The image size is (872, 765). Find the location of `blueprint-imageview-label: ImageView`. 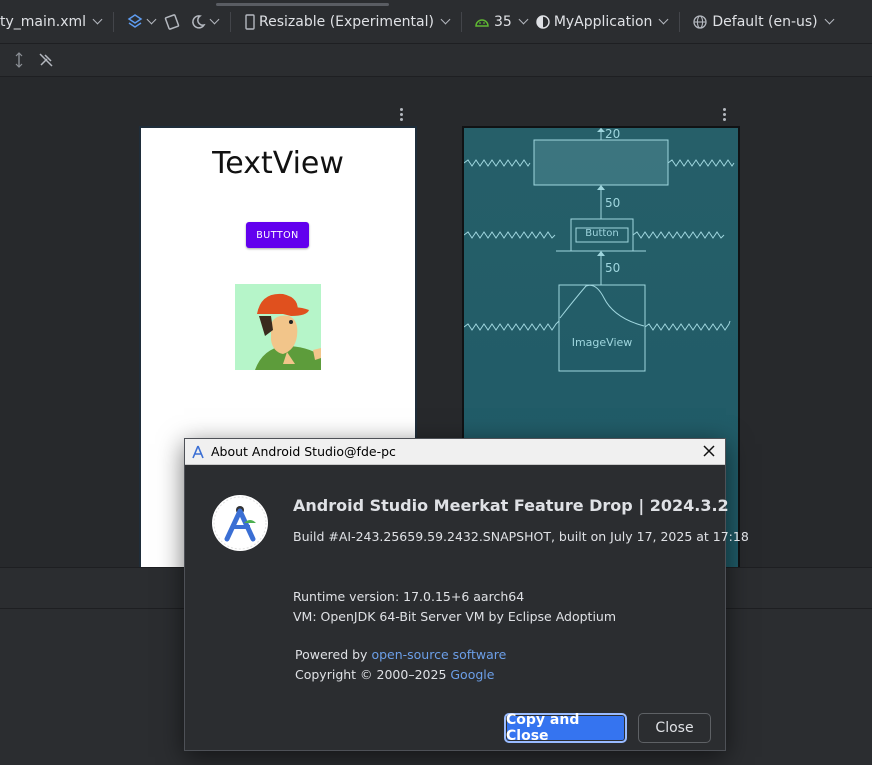

blueprint-imageview-label: ImageView is located at coordinates (602, 342).